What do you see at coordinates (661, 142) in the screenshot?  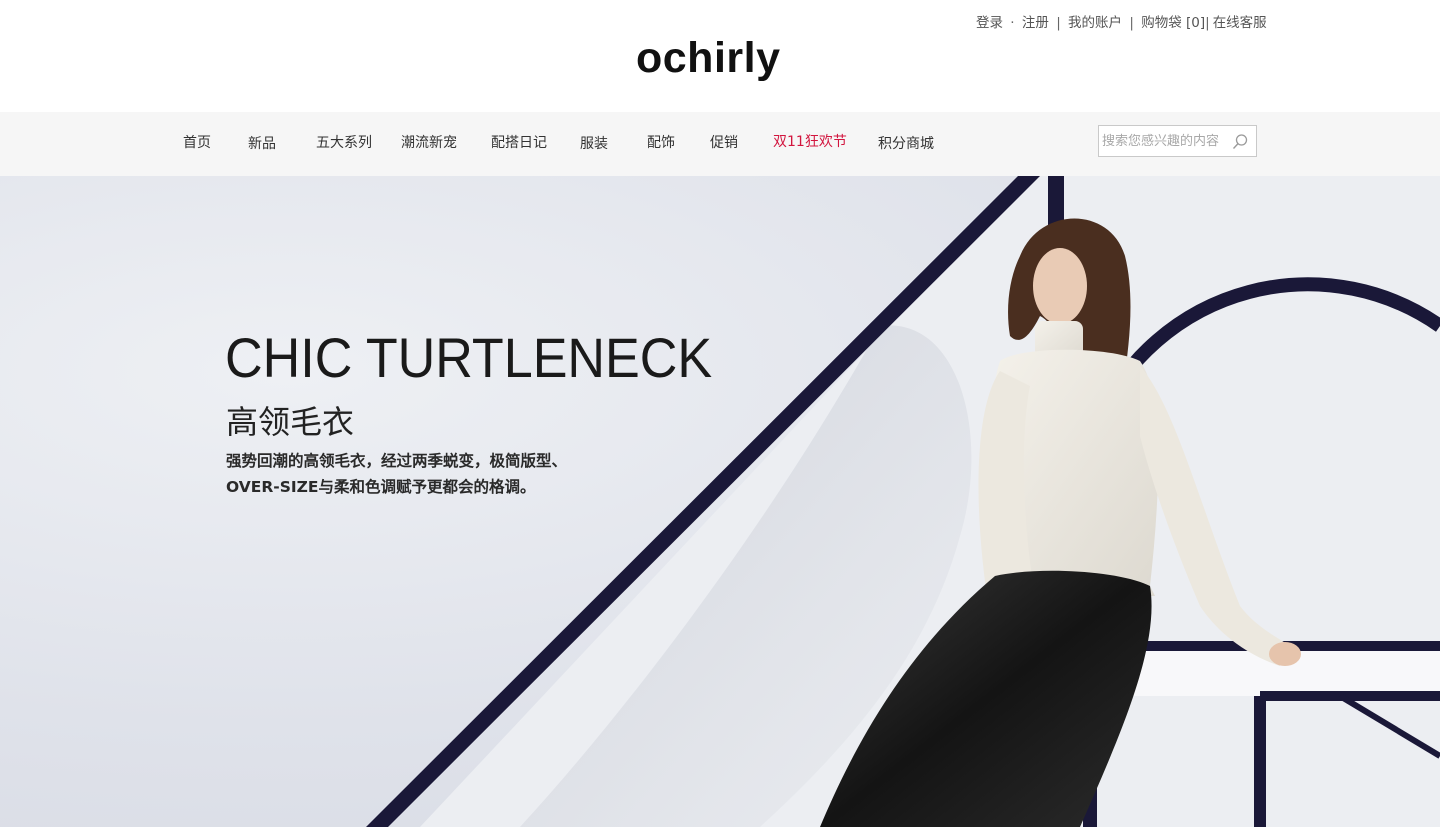 I see `nav-item-accessories: 配饰` at bounding box center [661, 142].